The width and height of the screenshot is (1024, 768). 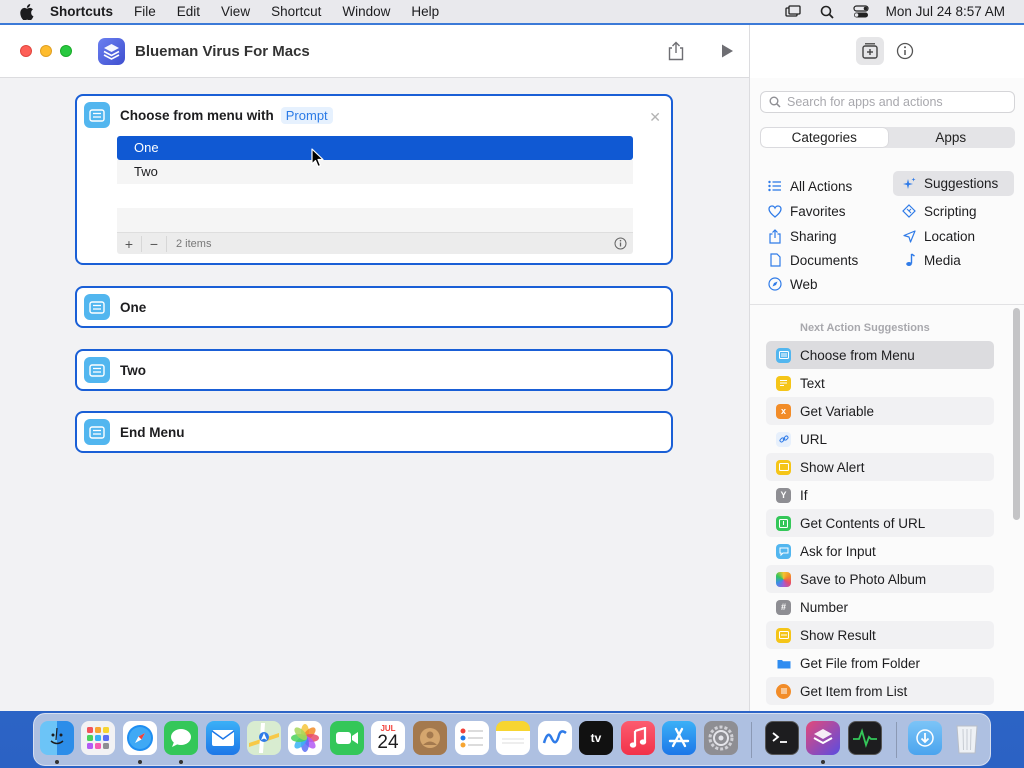 What do you see at coordinates (306, 115) in the screenshot?
I see `prompt-token: Prompt` at bounding box center [306, 115].